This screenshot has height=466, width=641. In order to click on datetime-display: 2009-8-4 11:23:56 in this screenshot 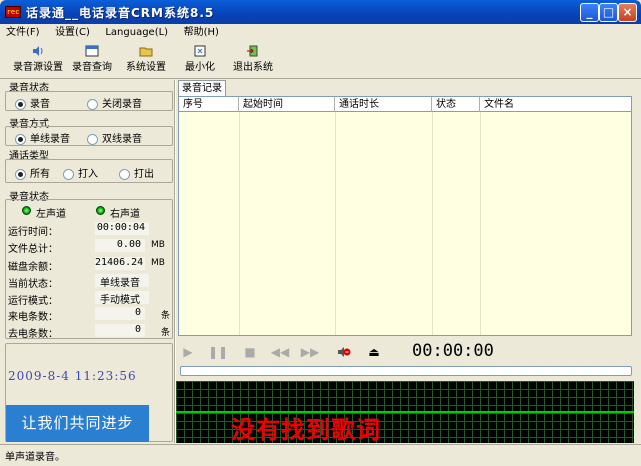, I will do `click(72, 376)`.